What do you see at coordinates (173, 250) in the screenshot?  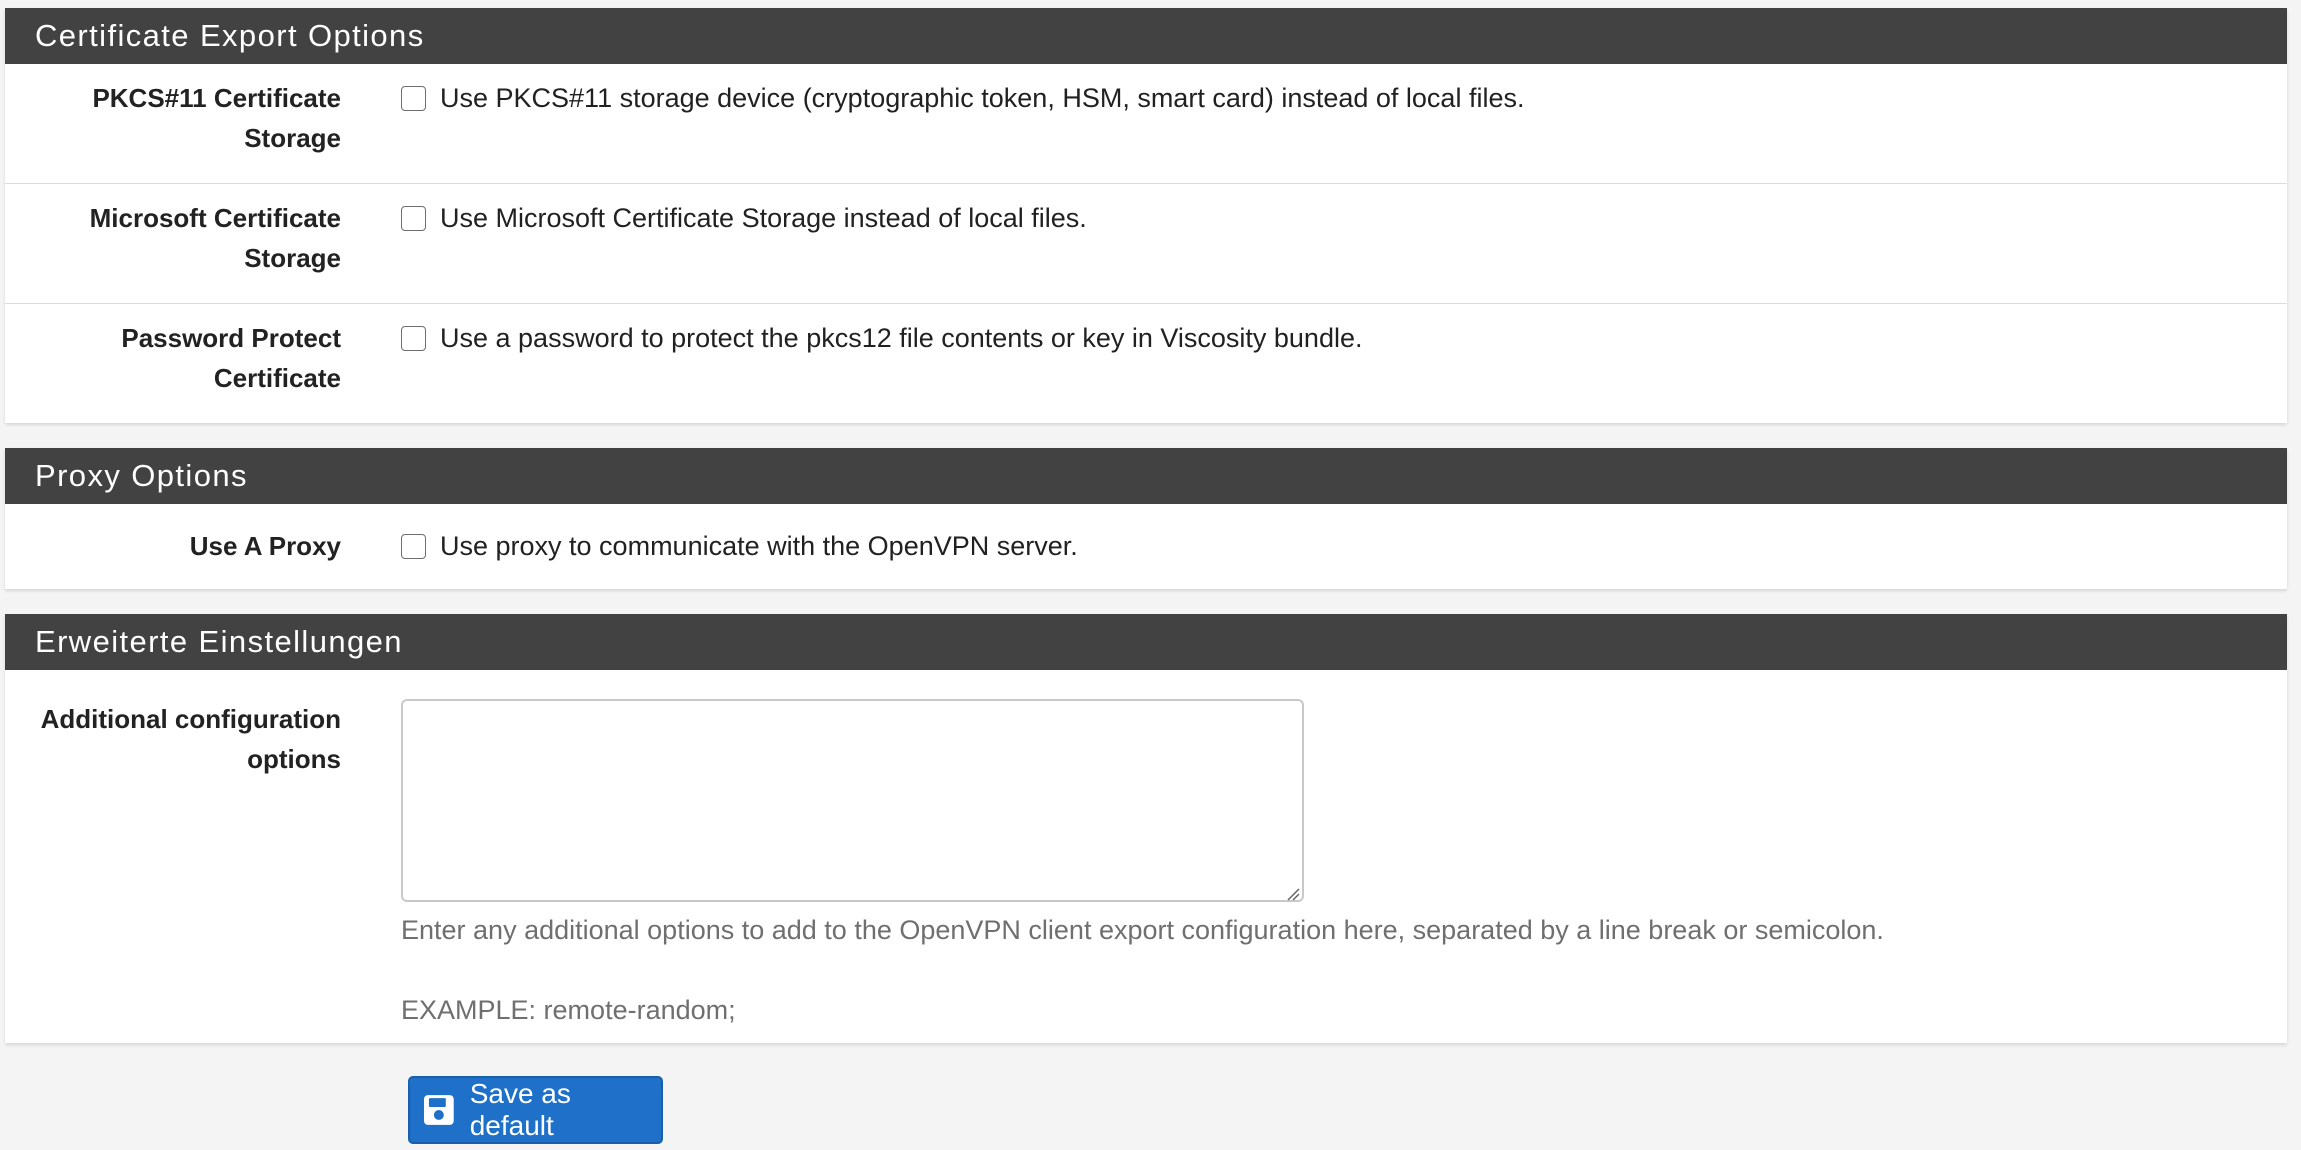 I see `microsoft-cert-label: Microsoft Certificate Storage` at bounding box center [173, 250].